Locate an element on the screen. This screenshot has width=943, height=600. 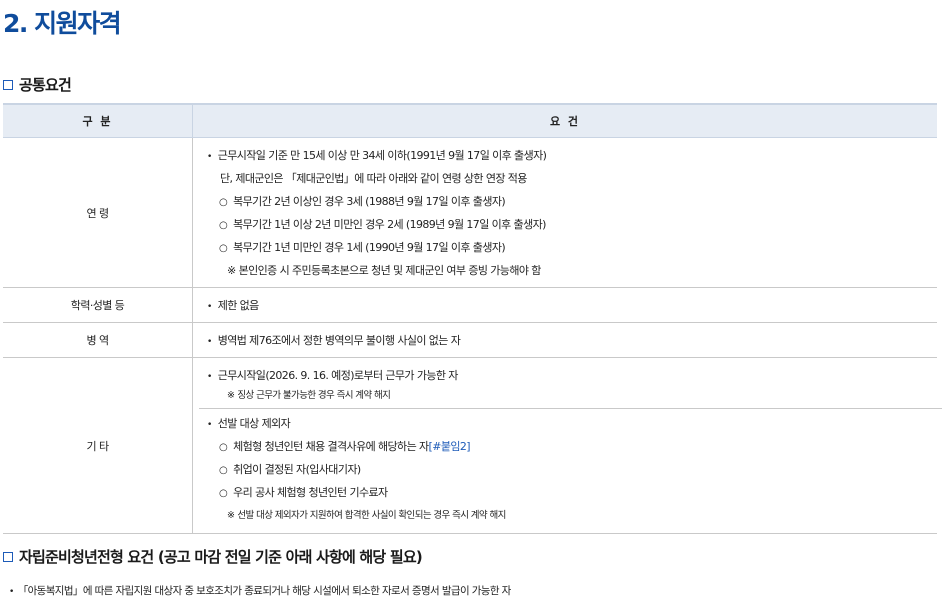
row-content-education: 제한 없음 is located at coordinates (564, 305).